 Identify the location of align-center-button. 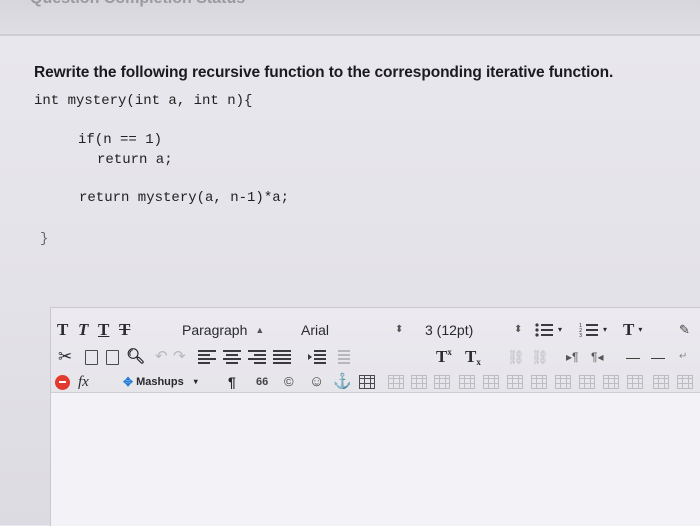
(232, 357).